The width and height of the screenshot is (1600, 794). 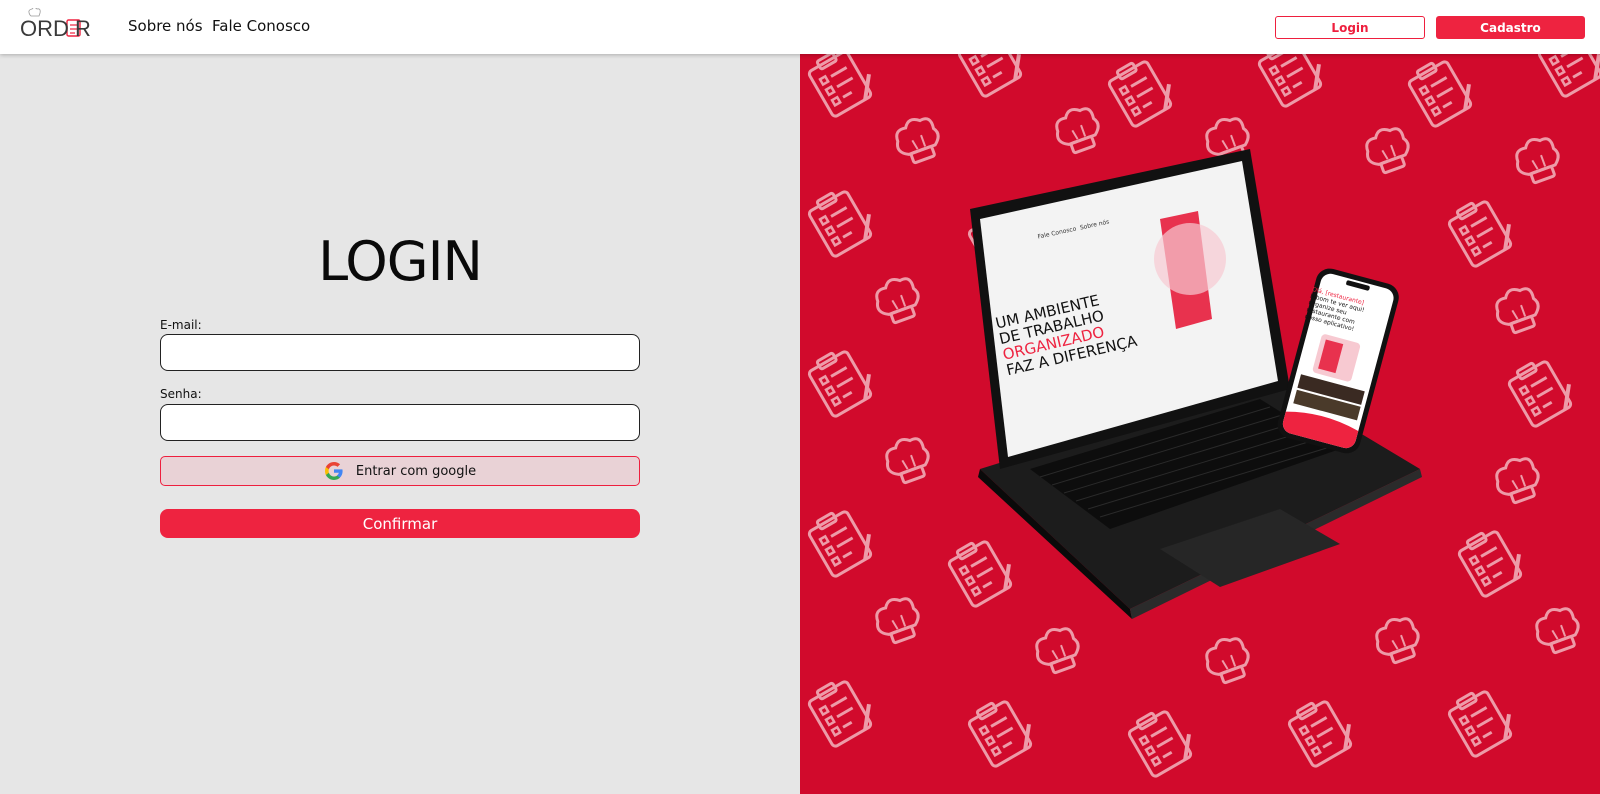 I want to click on ordir-logo: ORD R, so click(x=59, y=25).